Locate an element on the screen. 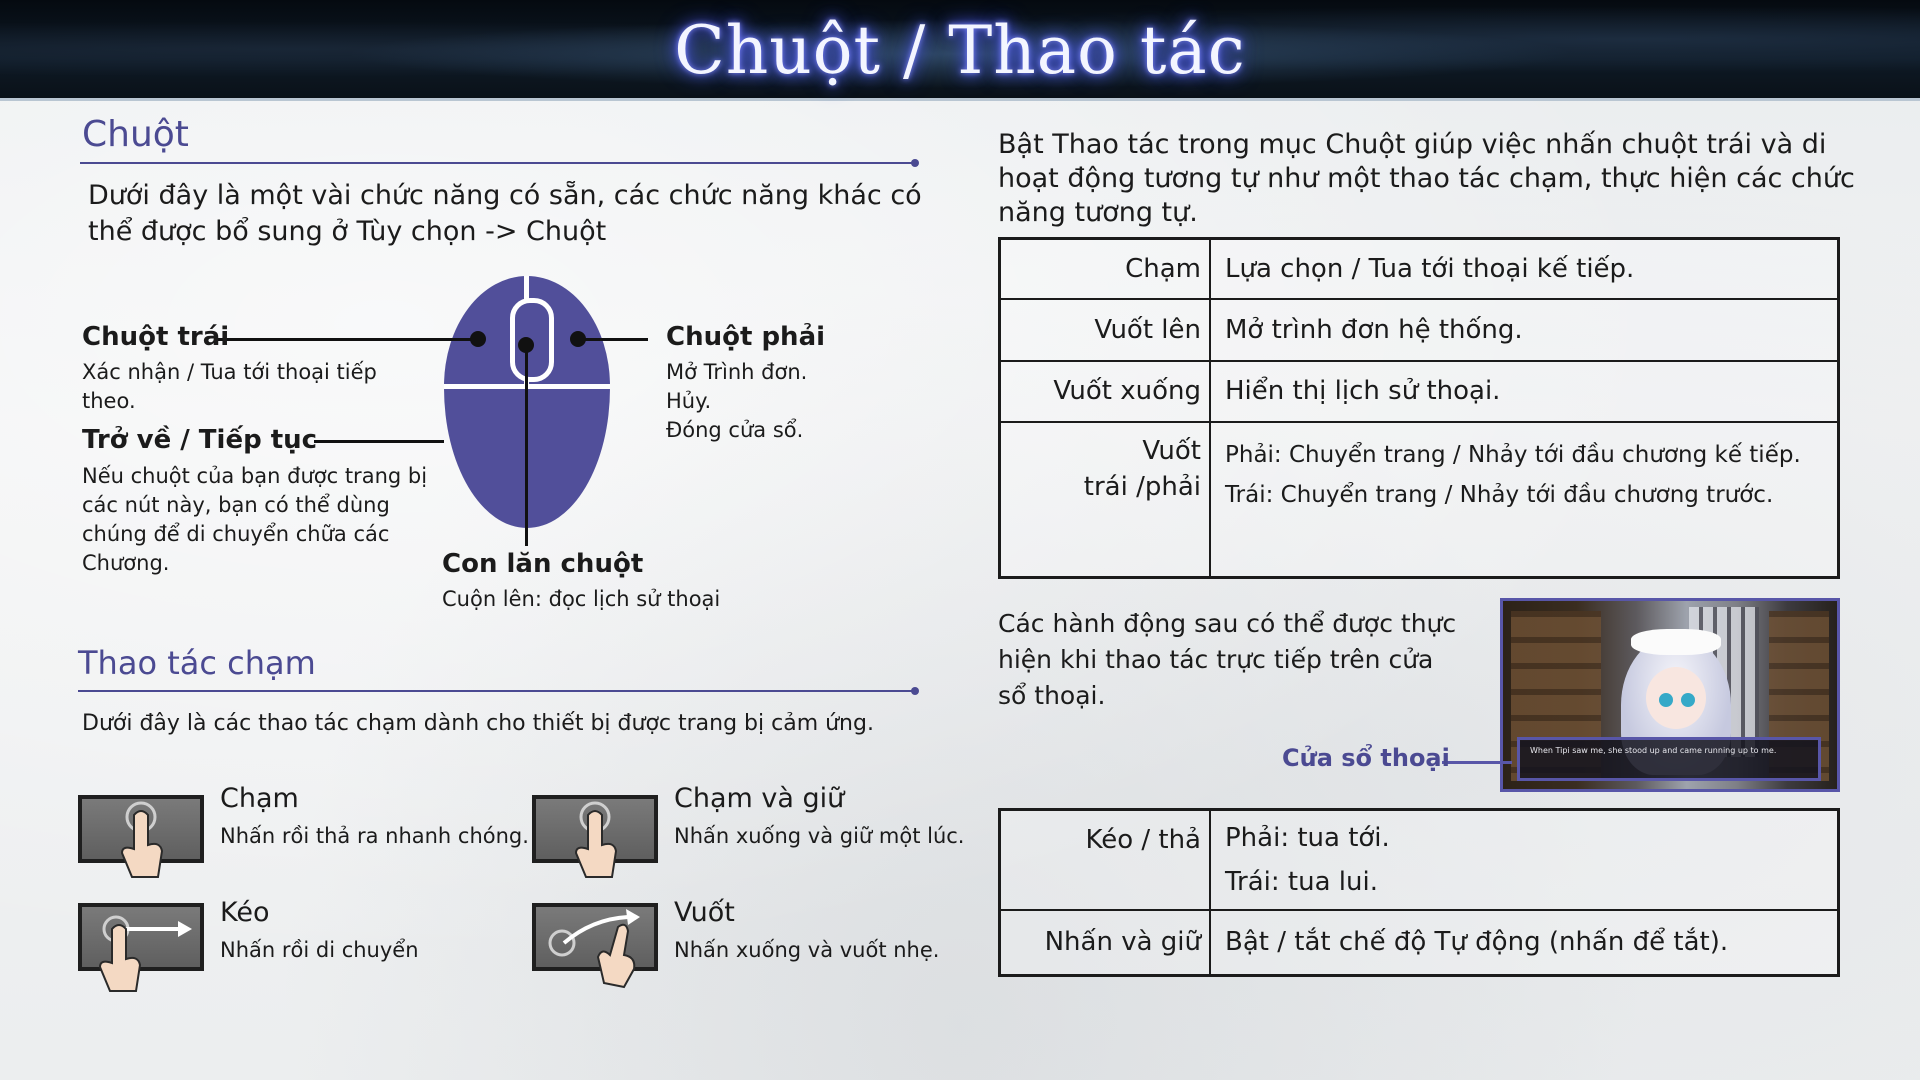  gesture-drag-desc: Nhấn rồi di chuyển is located at coordinates (319, 950).